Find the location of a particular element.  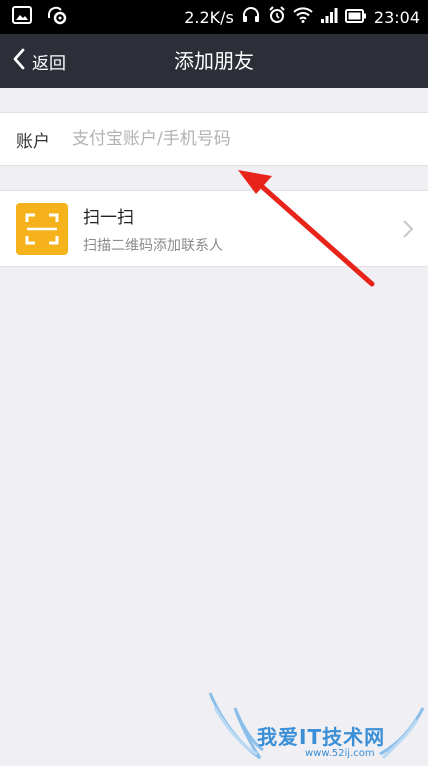

annotation-arrow is located at coordinates (306, 228).